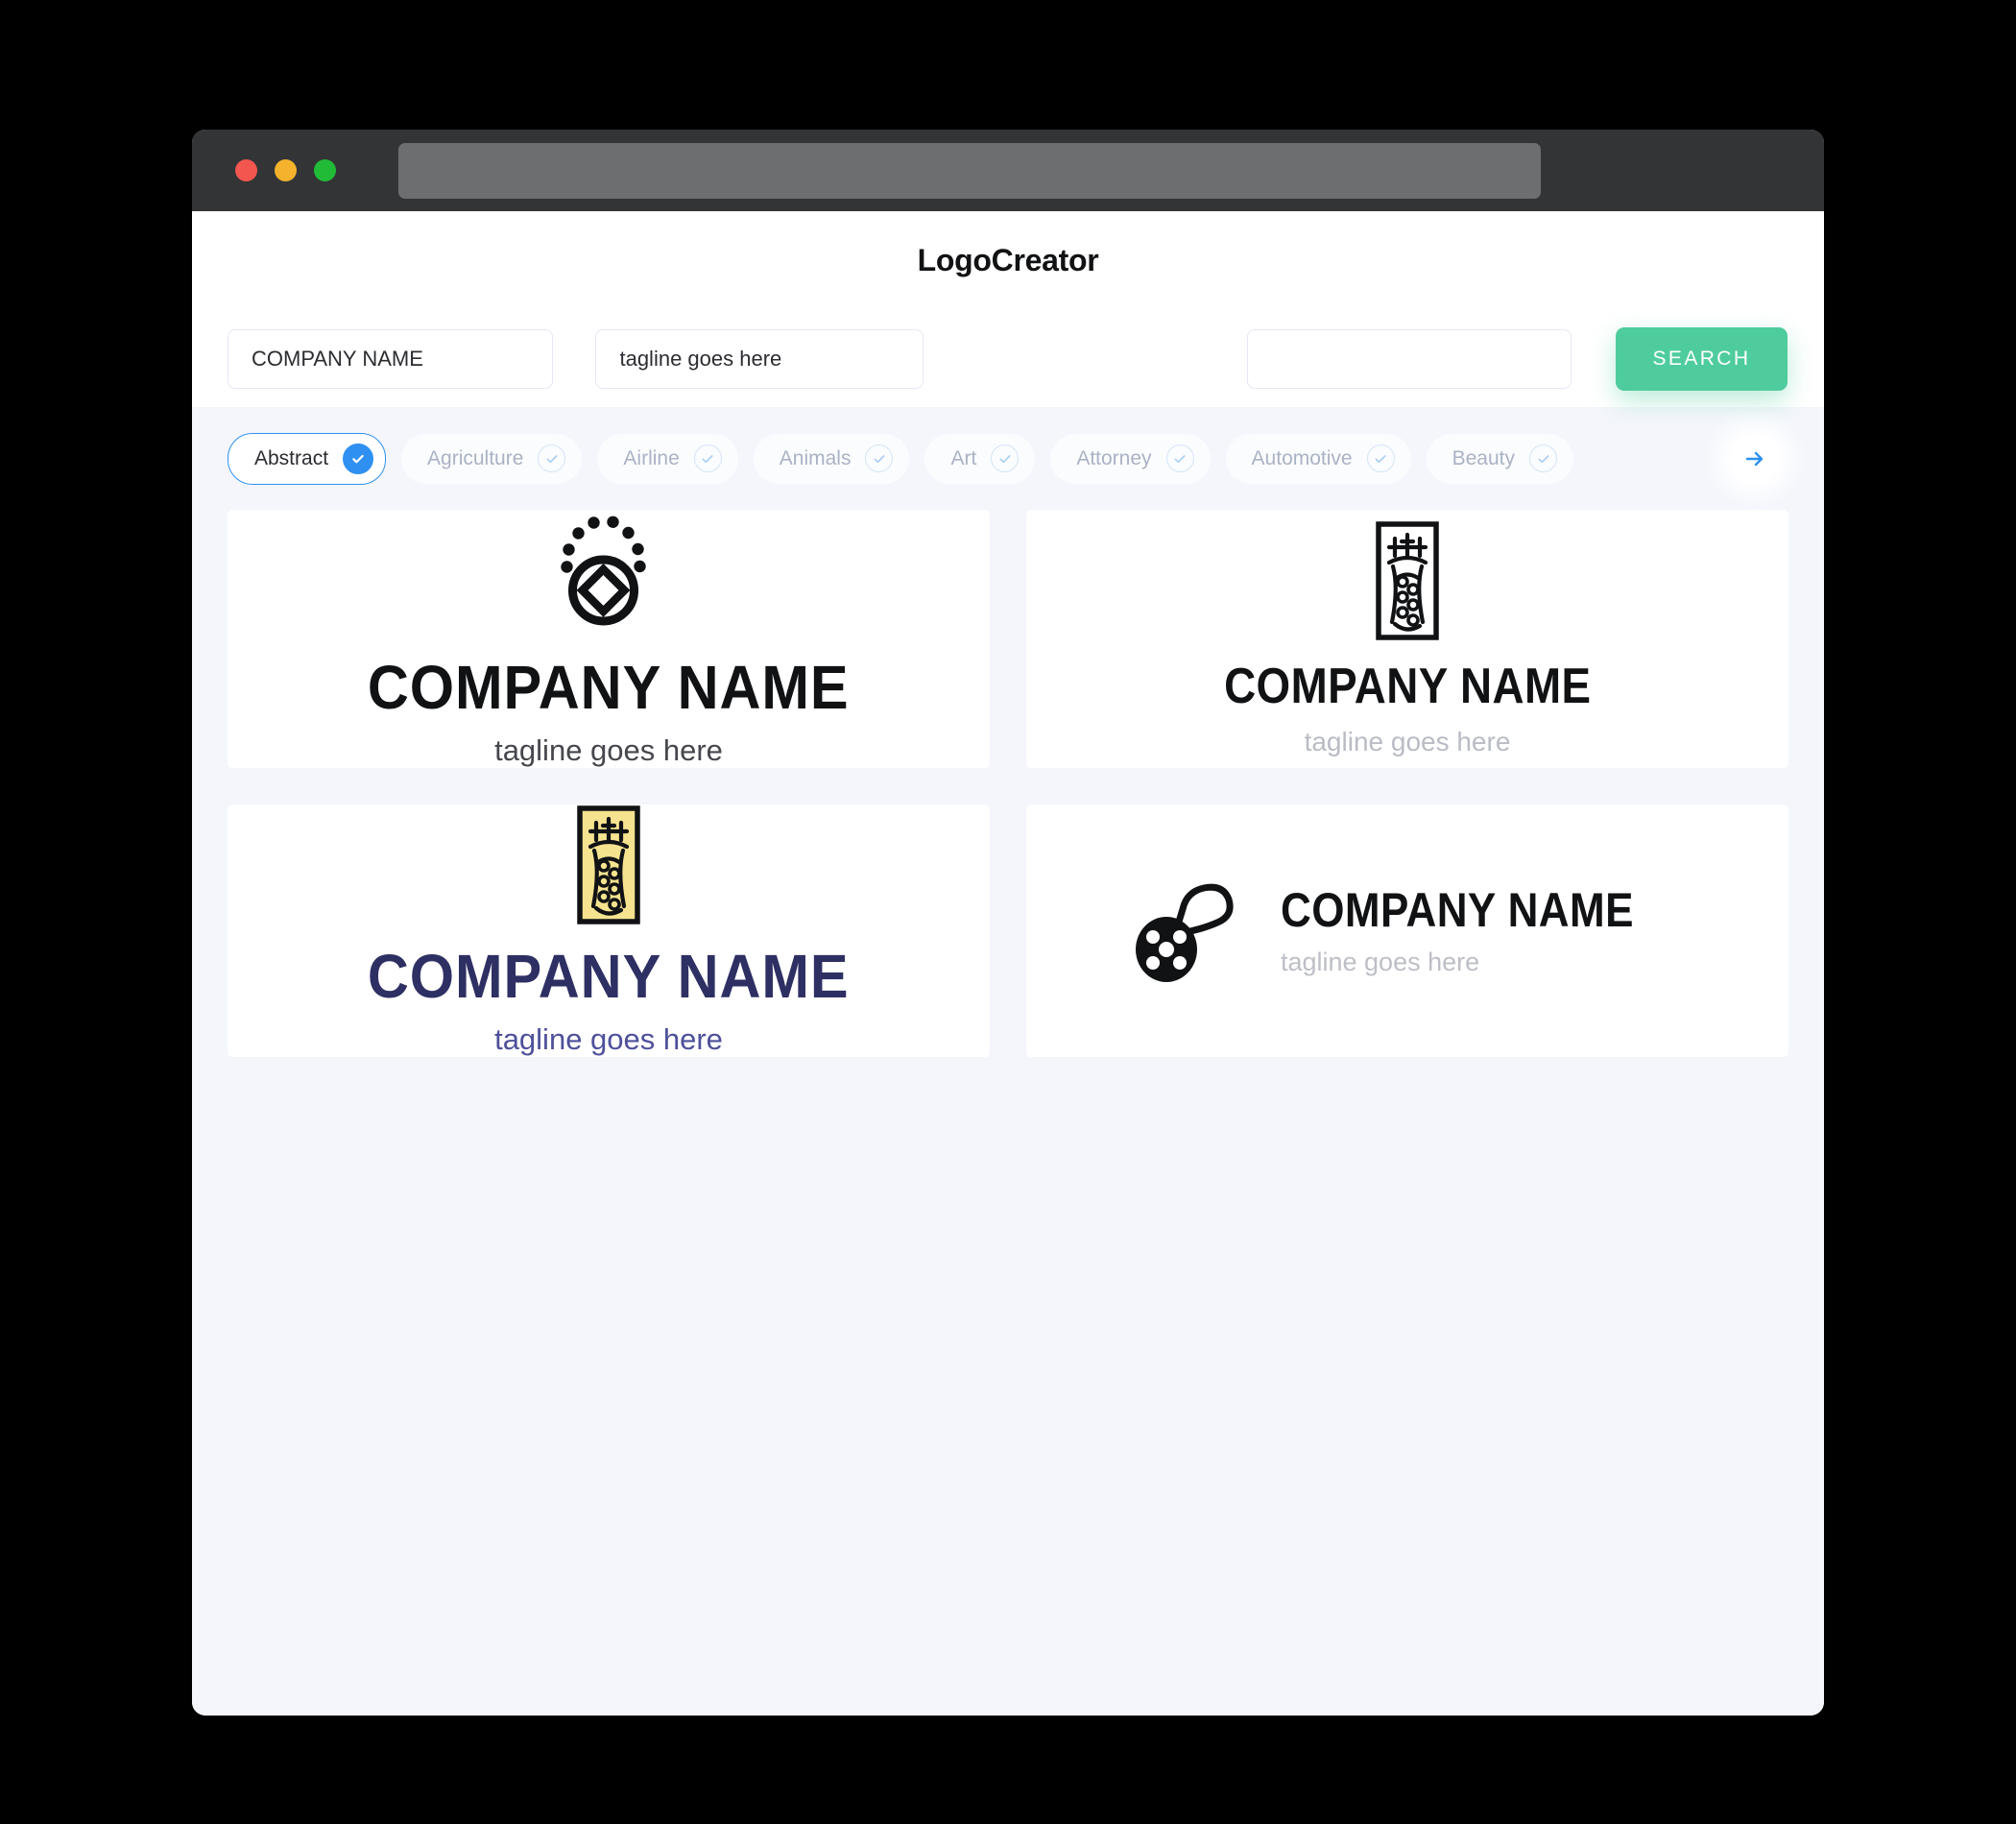  I want to click on traffic-light-group, so click(285, 170).